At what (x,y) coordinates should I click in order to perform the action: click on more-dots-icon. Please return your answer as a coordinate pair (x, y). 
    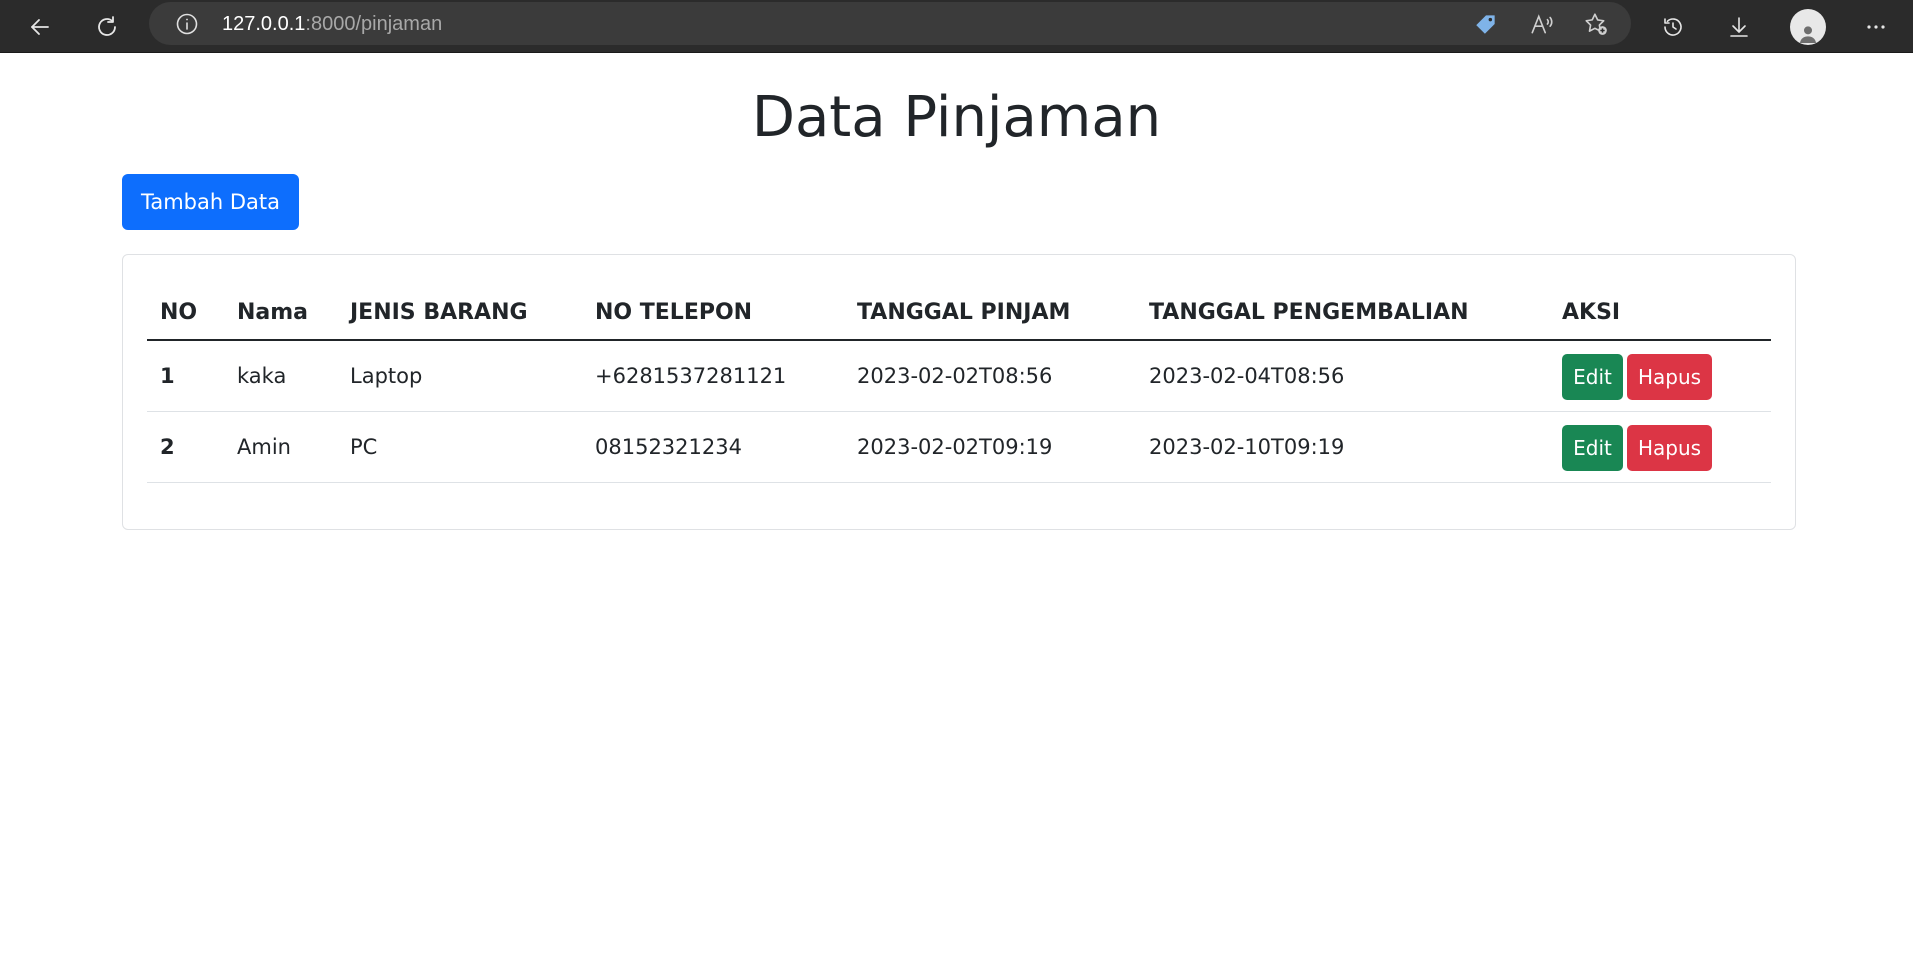
    Looking at the image, I should click on (1876, 27).